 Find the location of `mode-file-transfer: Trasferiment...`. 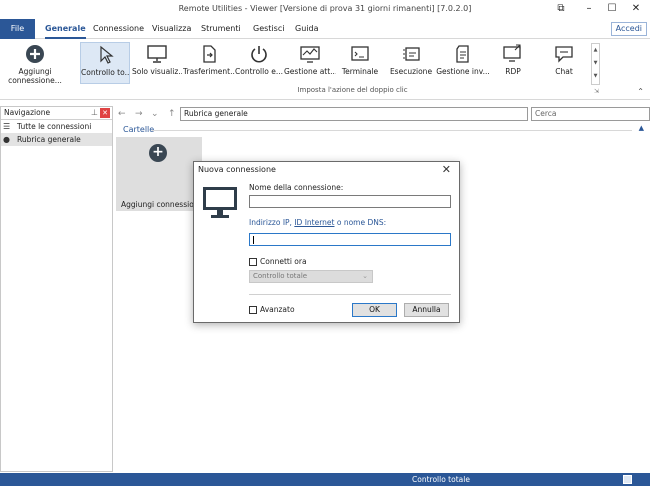

mode-file-transfer: Trasferiment... is located at coordinates (209, 63).